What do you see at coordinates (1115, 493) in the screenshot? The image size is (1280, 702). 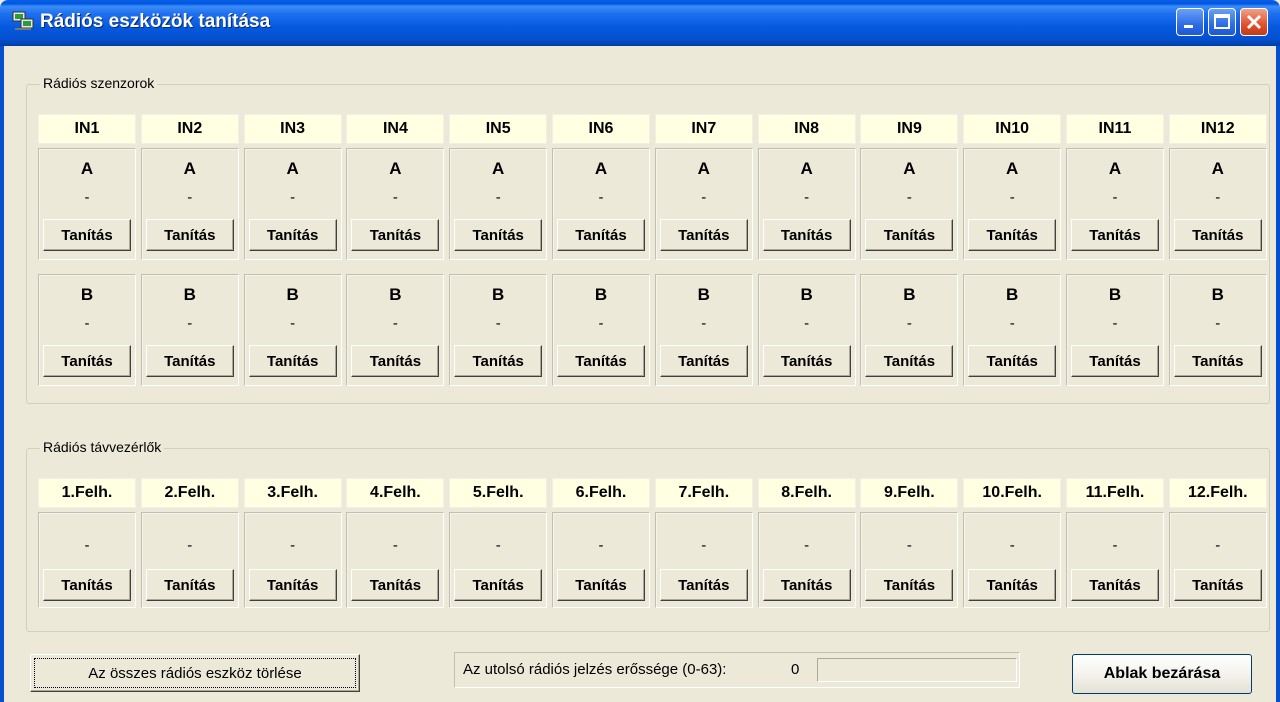 I see `remote-header: 11.Felh.` at bounding box center [1115, 493].